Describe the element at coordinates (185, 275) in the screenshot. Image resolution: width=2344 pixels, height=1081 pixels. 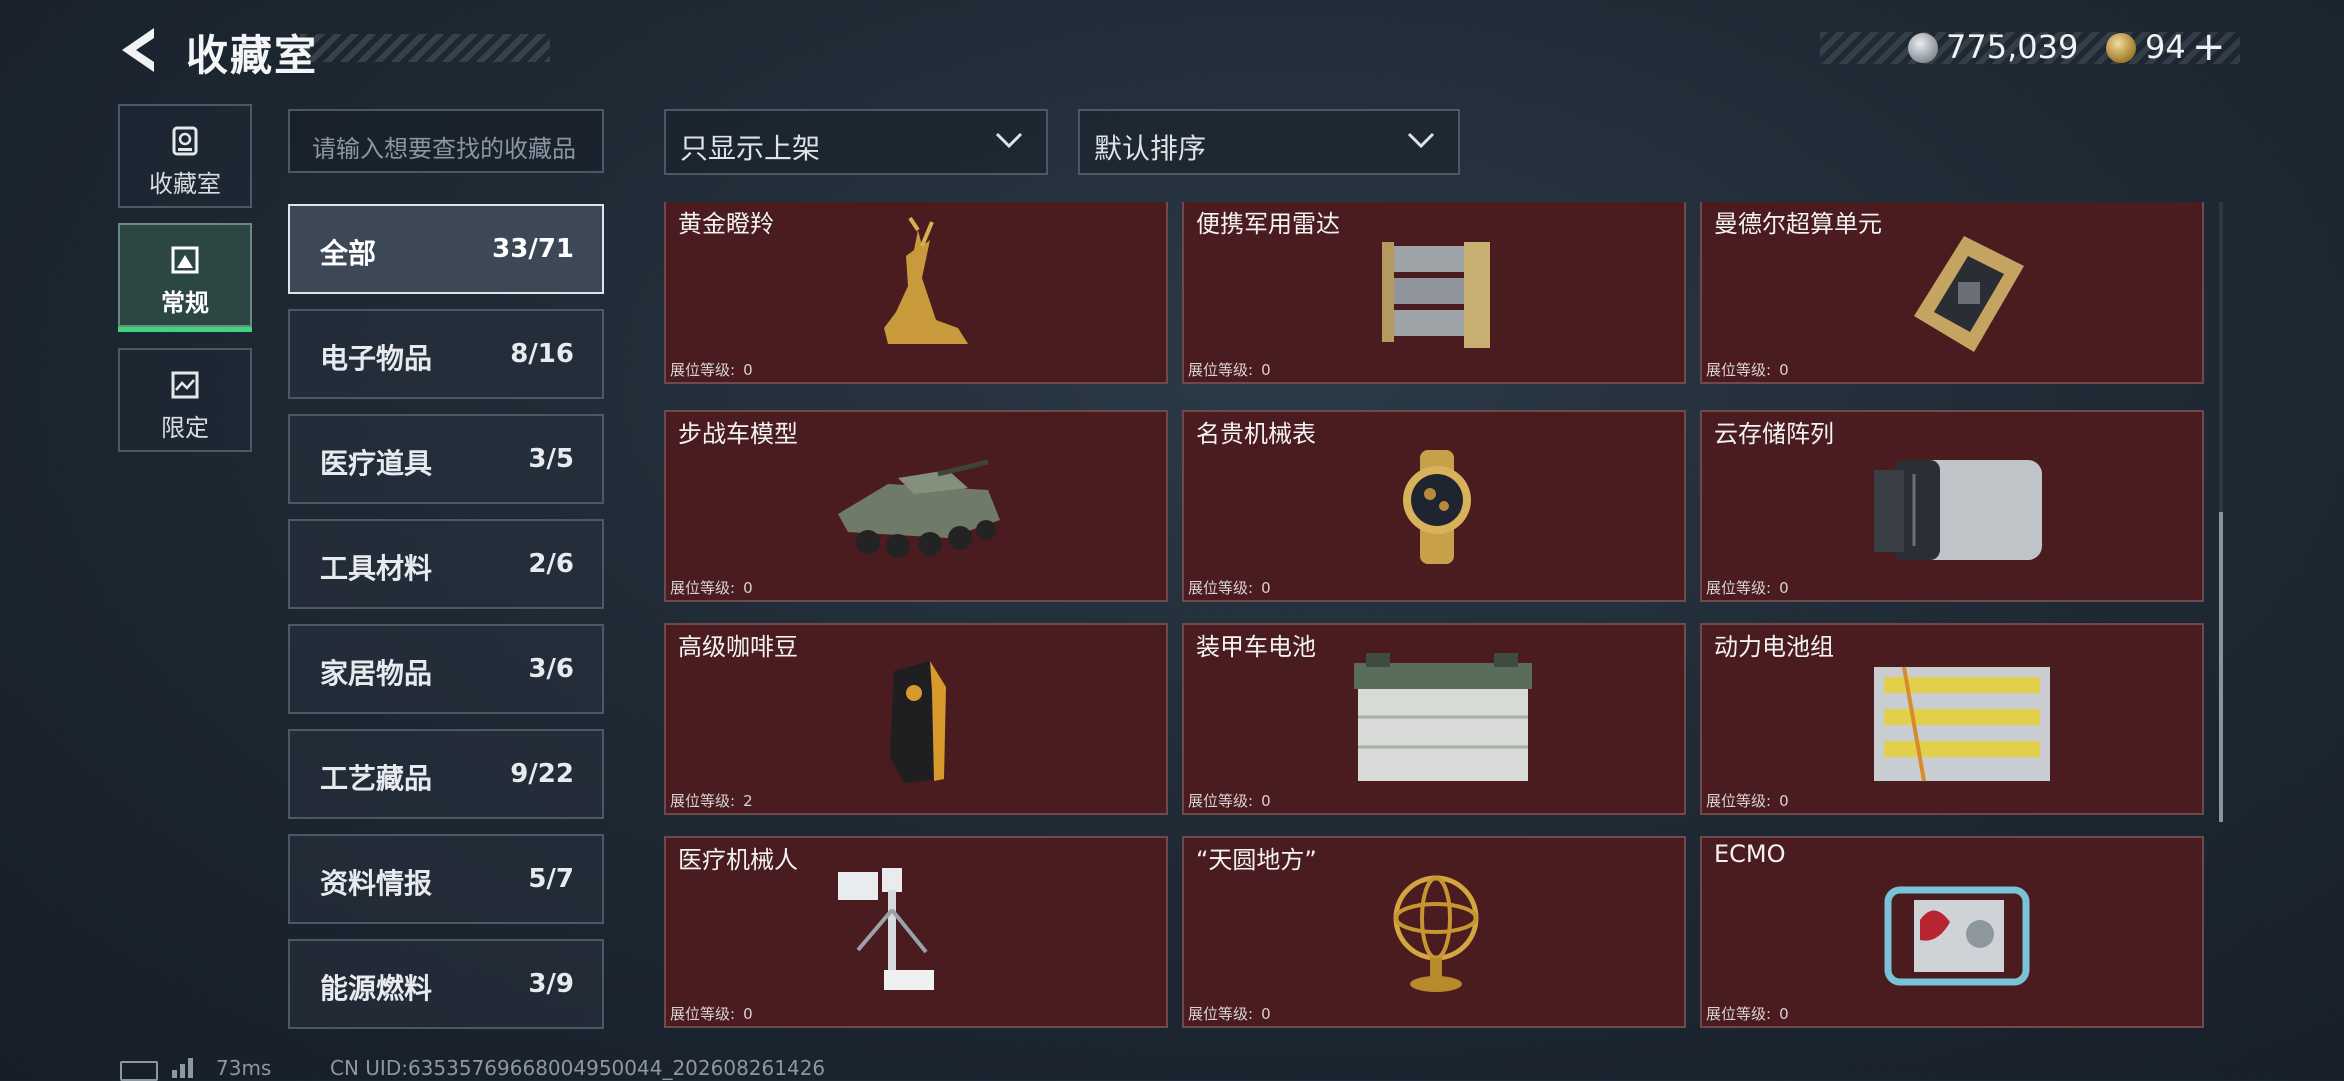
I see `nav-item-regular: 常规` at that location.